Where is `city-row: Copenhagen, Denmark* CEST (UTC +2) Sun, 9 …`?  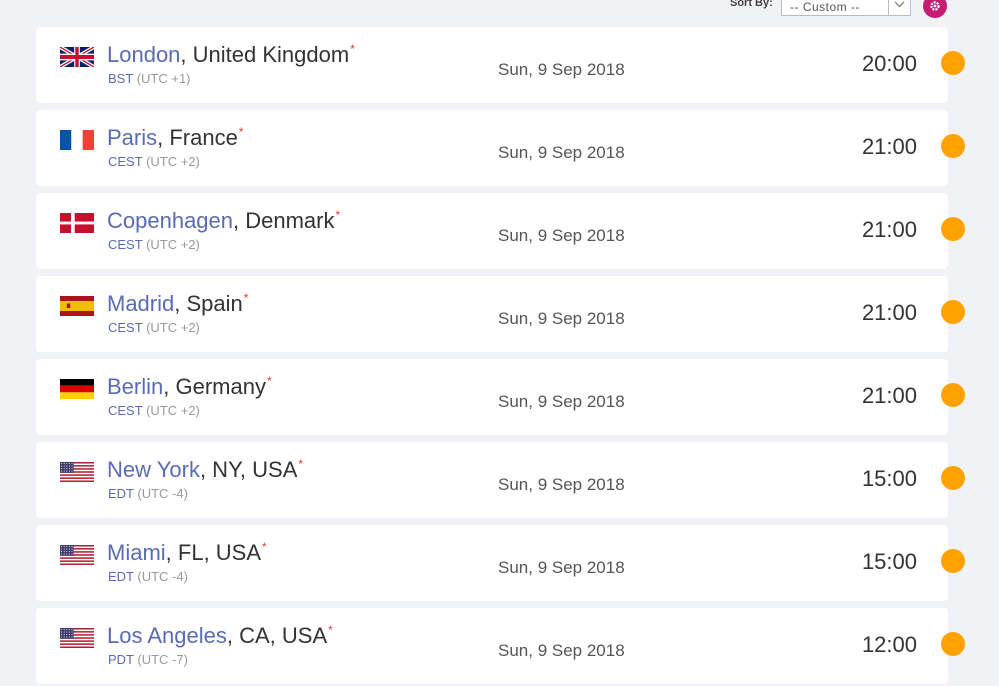
city-row: Copenhagen, Denmark* CEST (UTC +2) Sun, 9 … is located at coordinates (492, 231).